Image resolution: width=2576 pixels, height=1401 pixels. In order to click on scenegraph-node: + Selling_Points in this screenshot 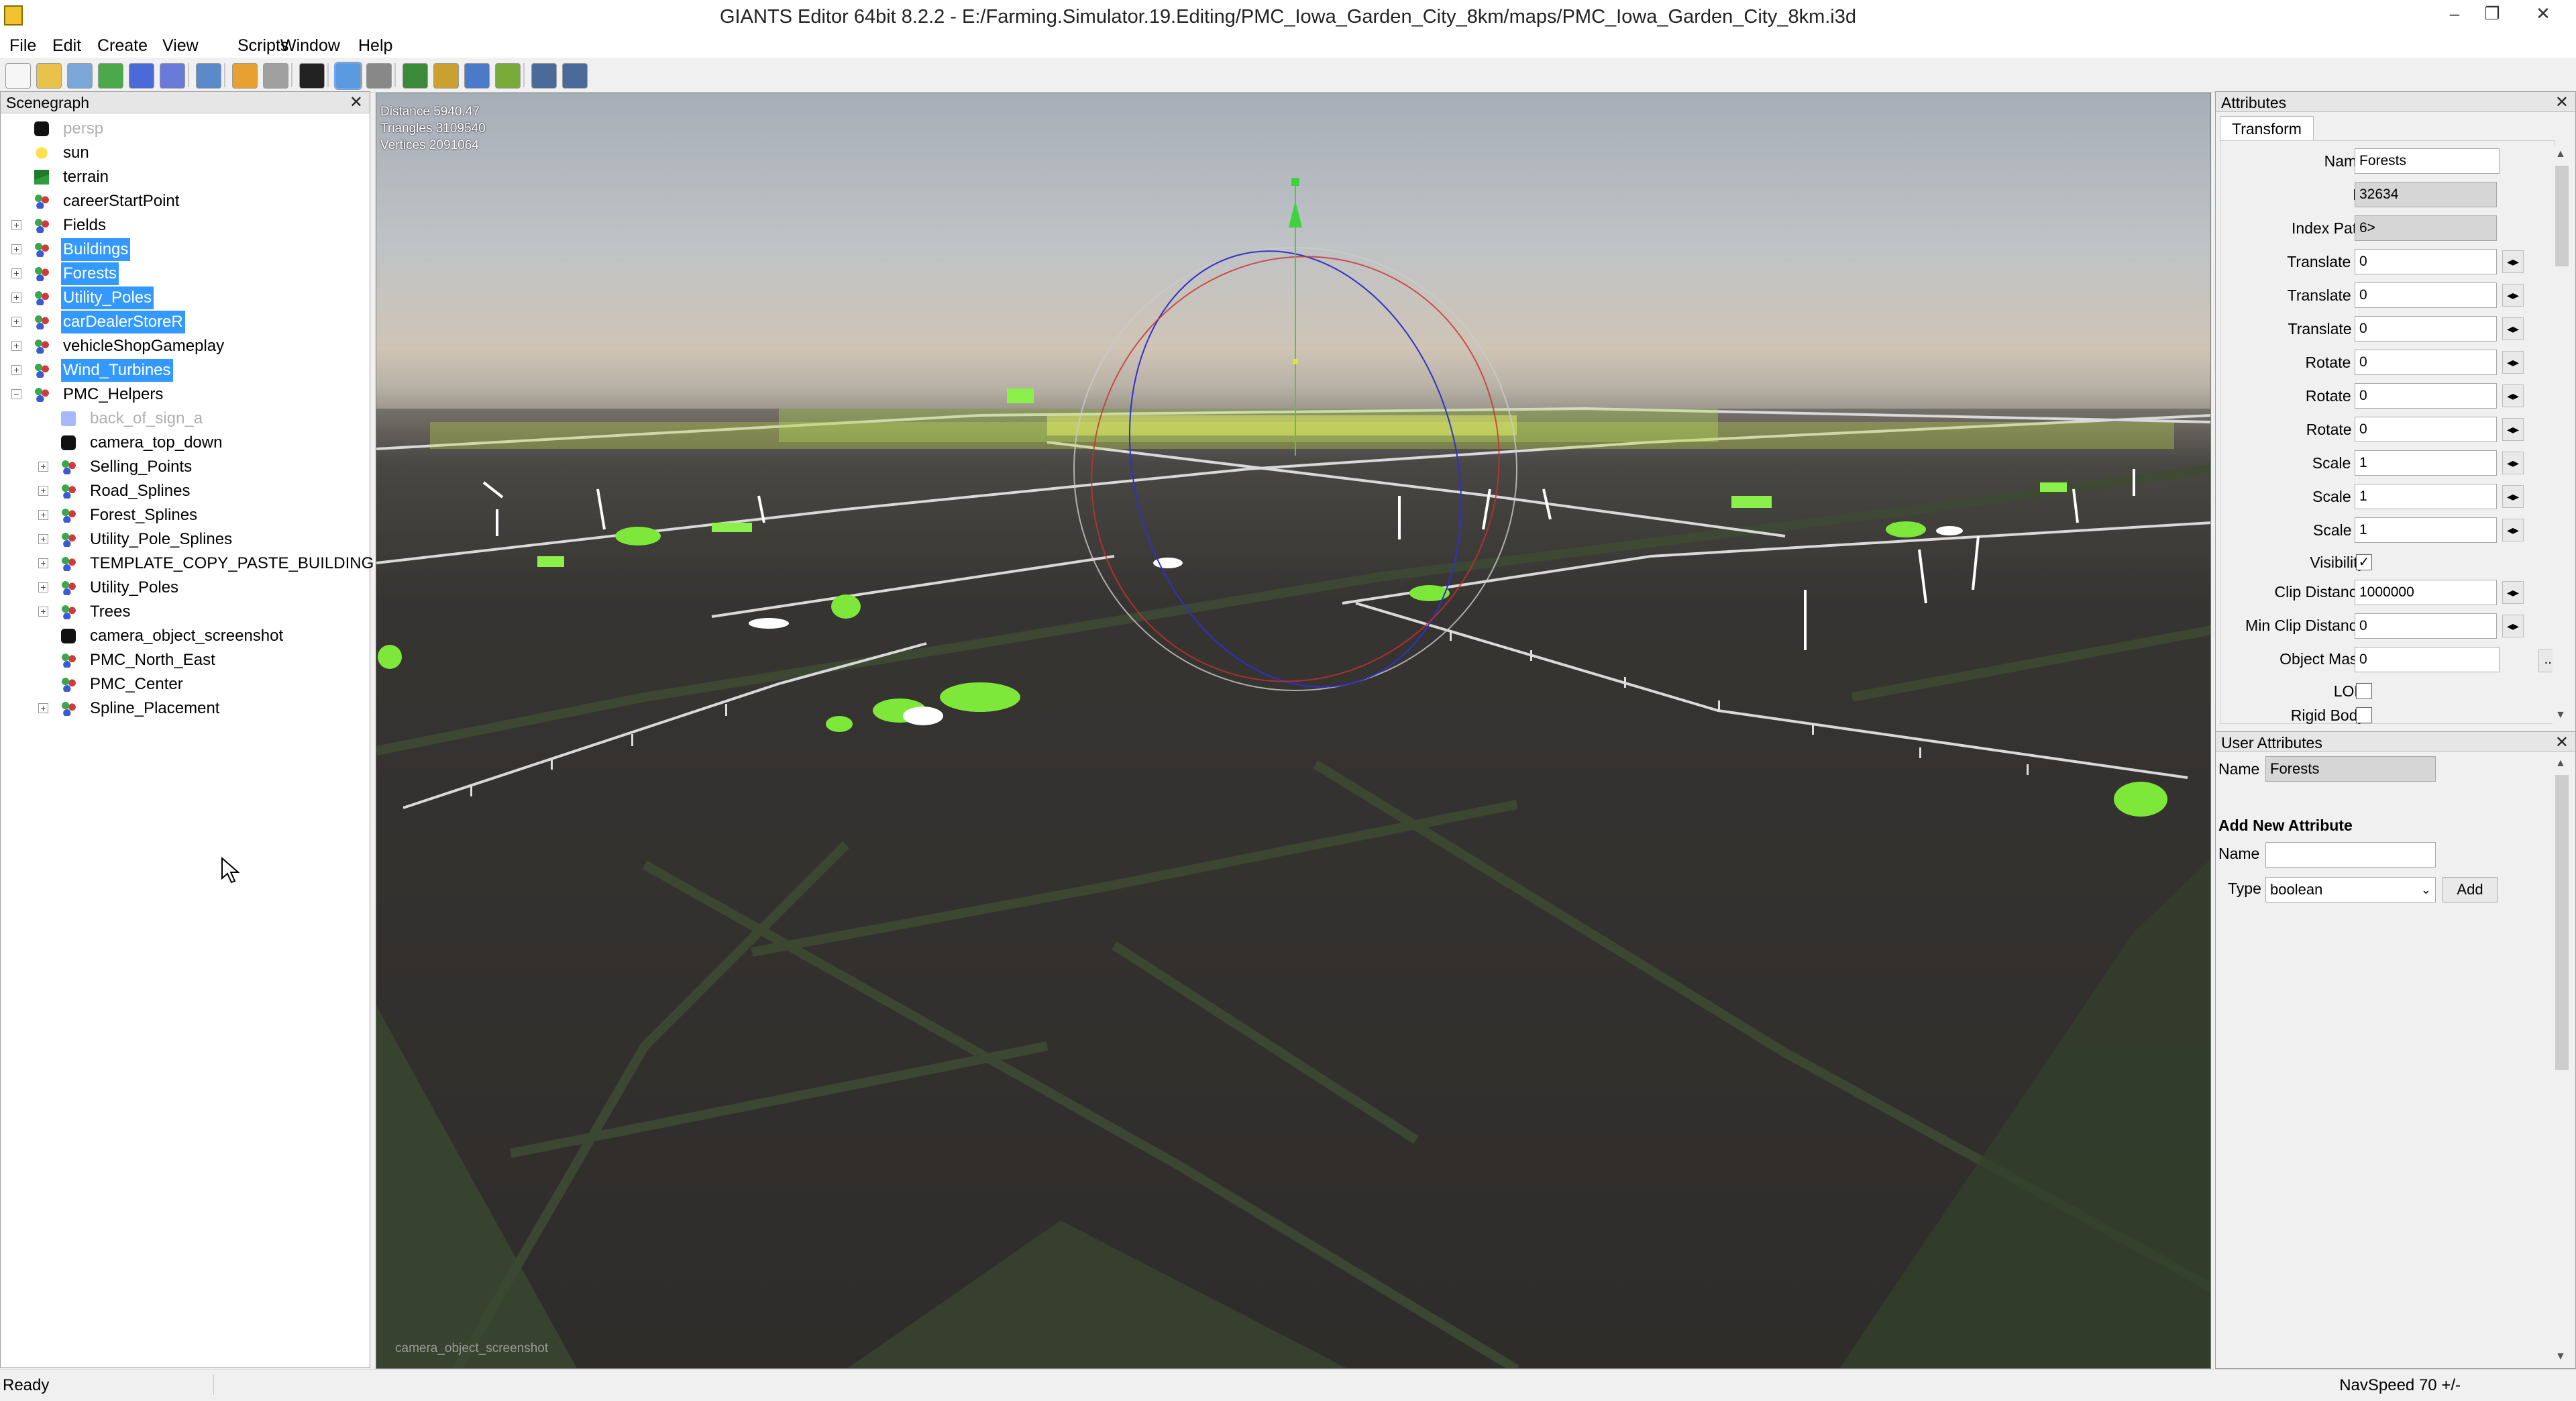, I will do `click(185, 467)`.